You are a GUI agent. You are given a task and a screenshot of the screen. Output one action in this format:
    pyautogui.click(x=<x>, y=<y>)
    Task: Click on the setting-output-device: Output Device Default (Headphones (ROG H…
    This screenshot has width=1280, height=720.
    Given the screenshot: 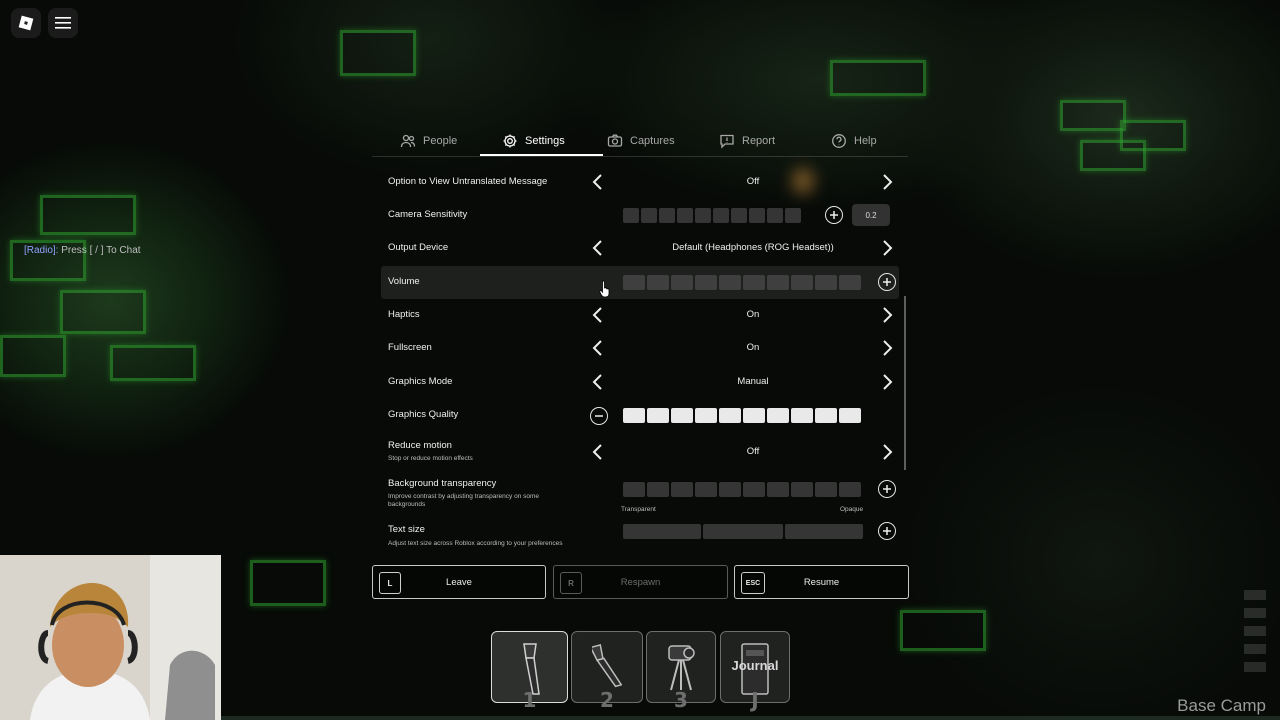 What is the action you would take?
    pyautogui.click(x=640, y=248)
    